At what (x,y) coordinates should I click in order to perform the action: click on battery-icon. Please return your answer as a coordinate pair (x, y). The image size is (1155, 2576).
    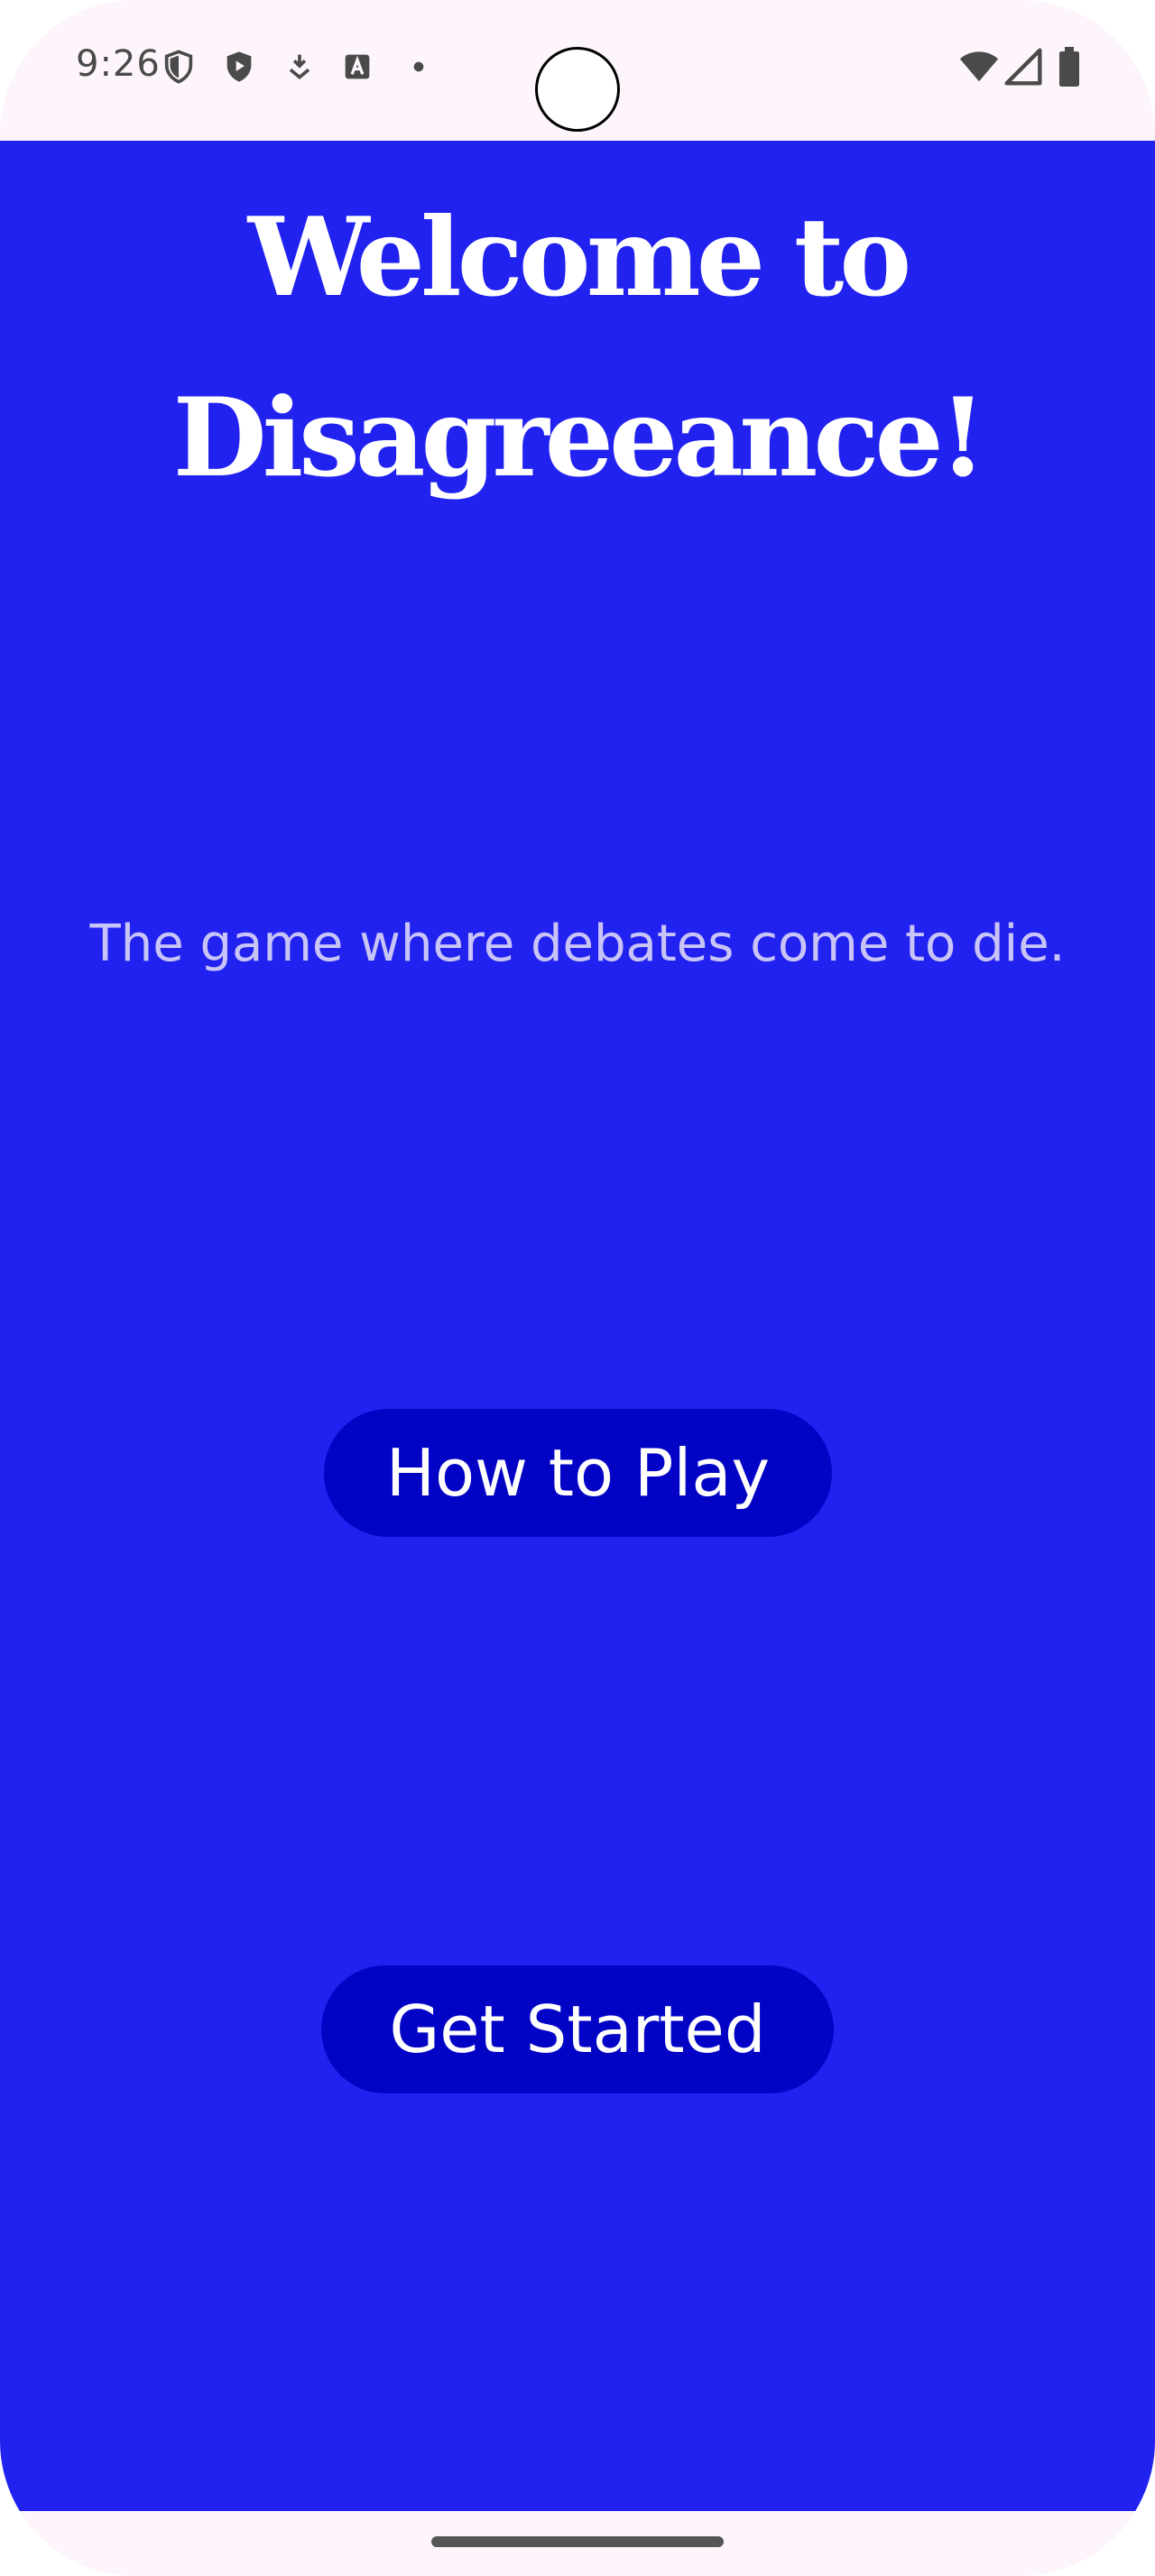
    Looking at the image, I should click on (1069, 67).